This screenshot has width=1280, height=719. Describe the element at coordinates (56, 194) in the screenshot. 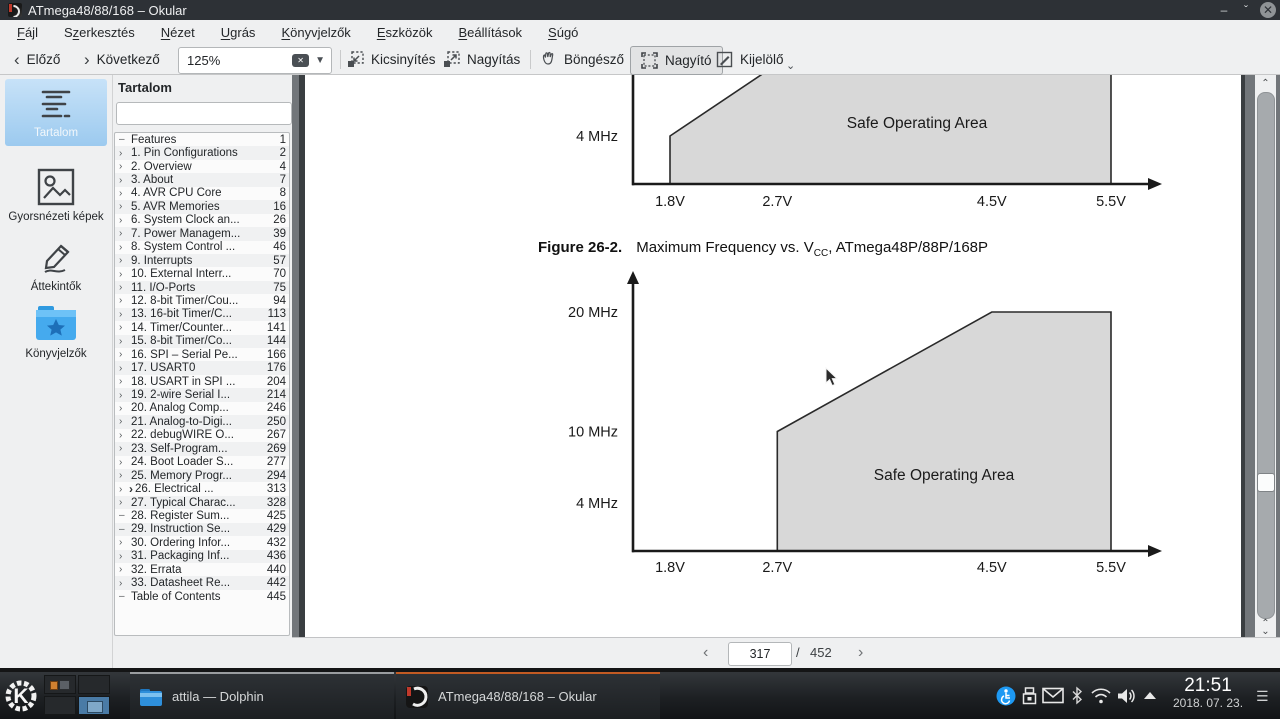

I see `sidebar-item-thumbnails: Gyorsnézeti képek` at that location.